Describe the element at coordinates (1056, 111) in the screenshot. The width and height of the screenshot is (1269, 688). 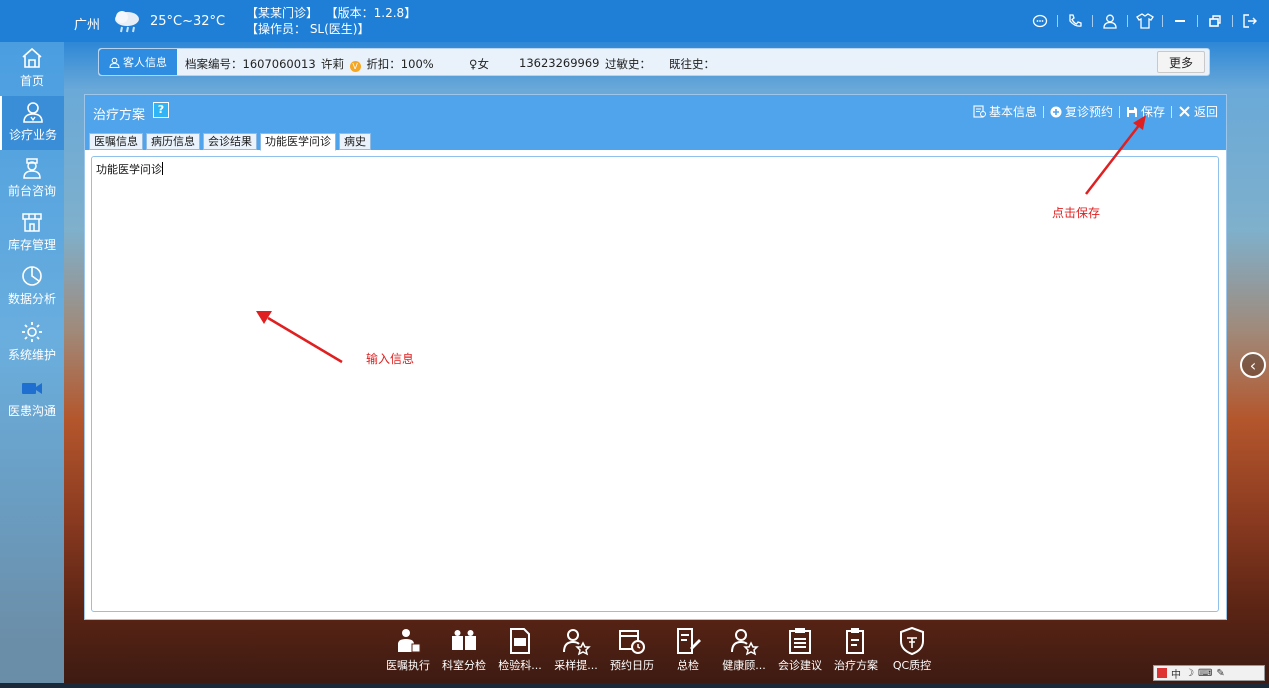
I see `plus-circle-icon` at that location.